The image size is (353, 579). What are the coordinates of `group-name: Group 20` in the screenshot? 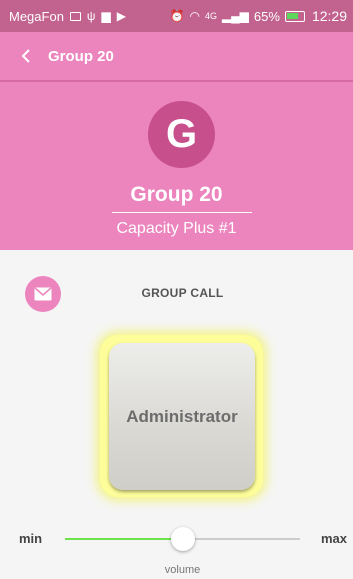 It's located at (176, 194).